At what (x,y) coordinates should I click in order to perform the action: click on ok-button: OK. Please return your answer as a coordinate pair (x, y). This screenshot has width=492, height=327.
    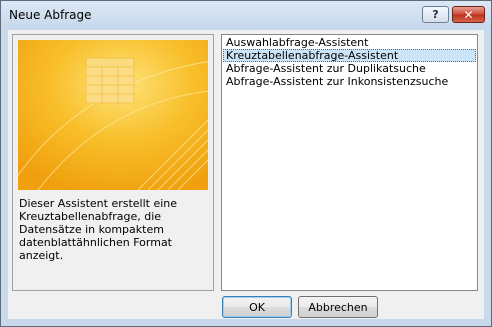
    Looking at the image, I should click on (257, 307).